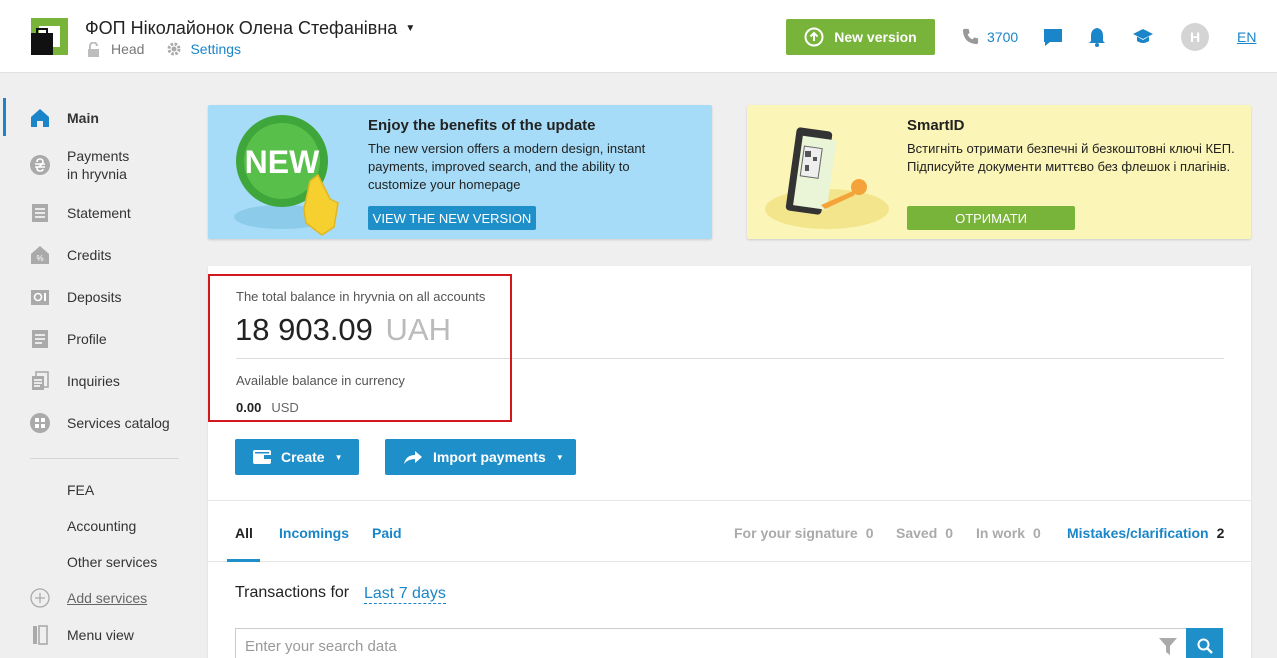 Image resolution: width=1277 pixels, height=658 pixels. I want to click on phone-link: 3700, so click(989, 36).